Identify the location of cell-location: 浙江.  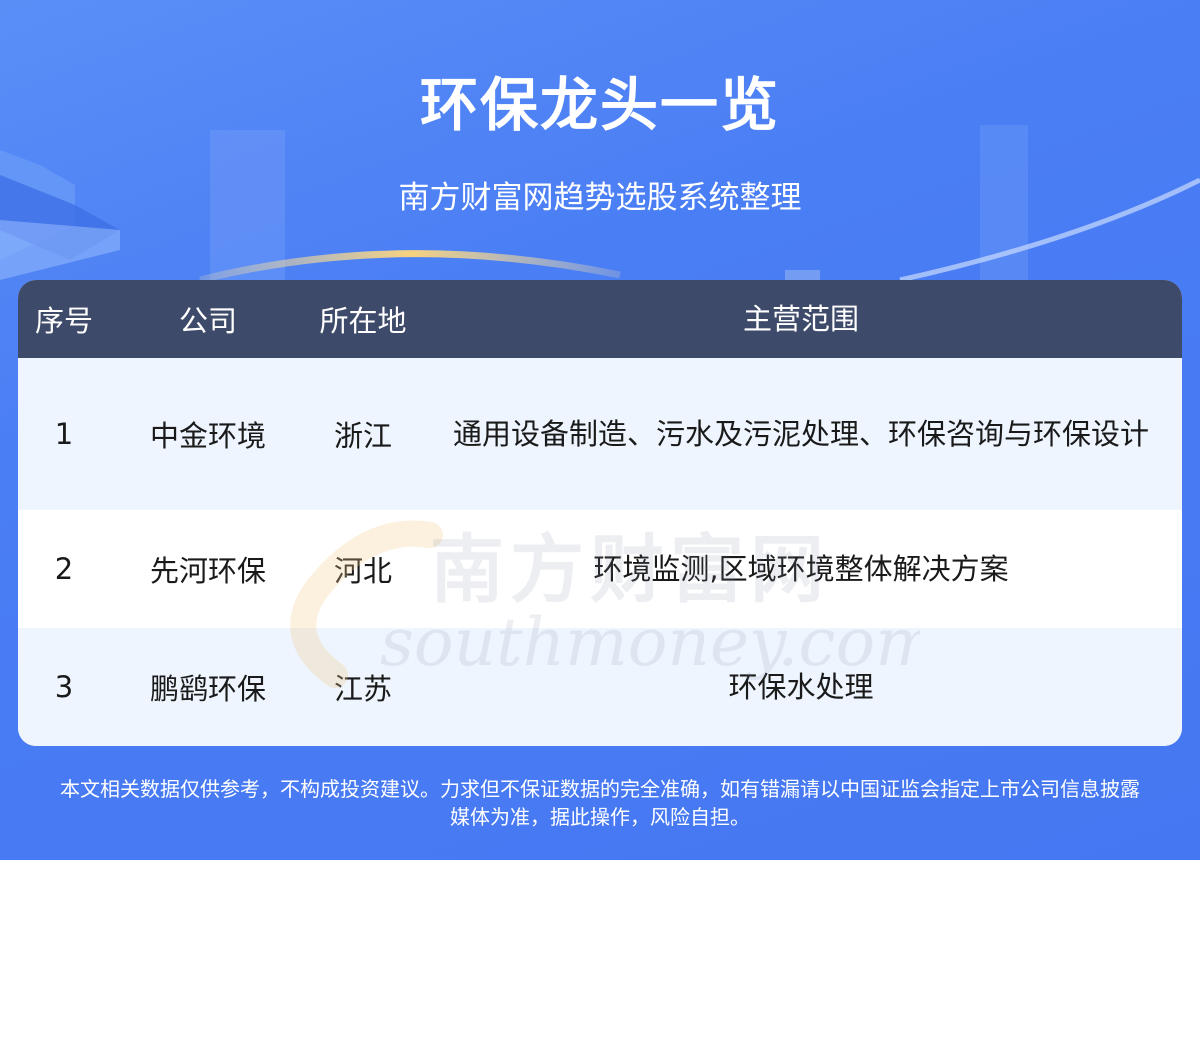
(362, 436).